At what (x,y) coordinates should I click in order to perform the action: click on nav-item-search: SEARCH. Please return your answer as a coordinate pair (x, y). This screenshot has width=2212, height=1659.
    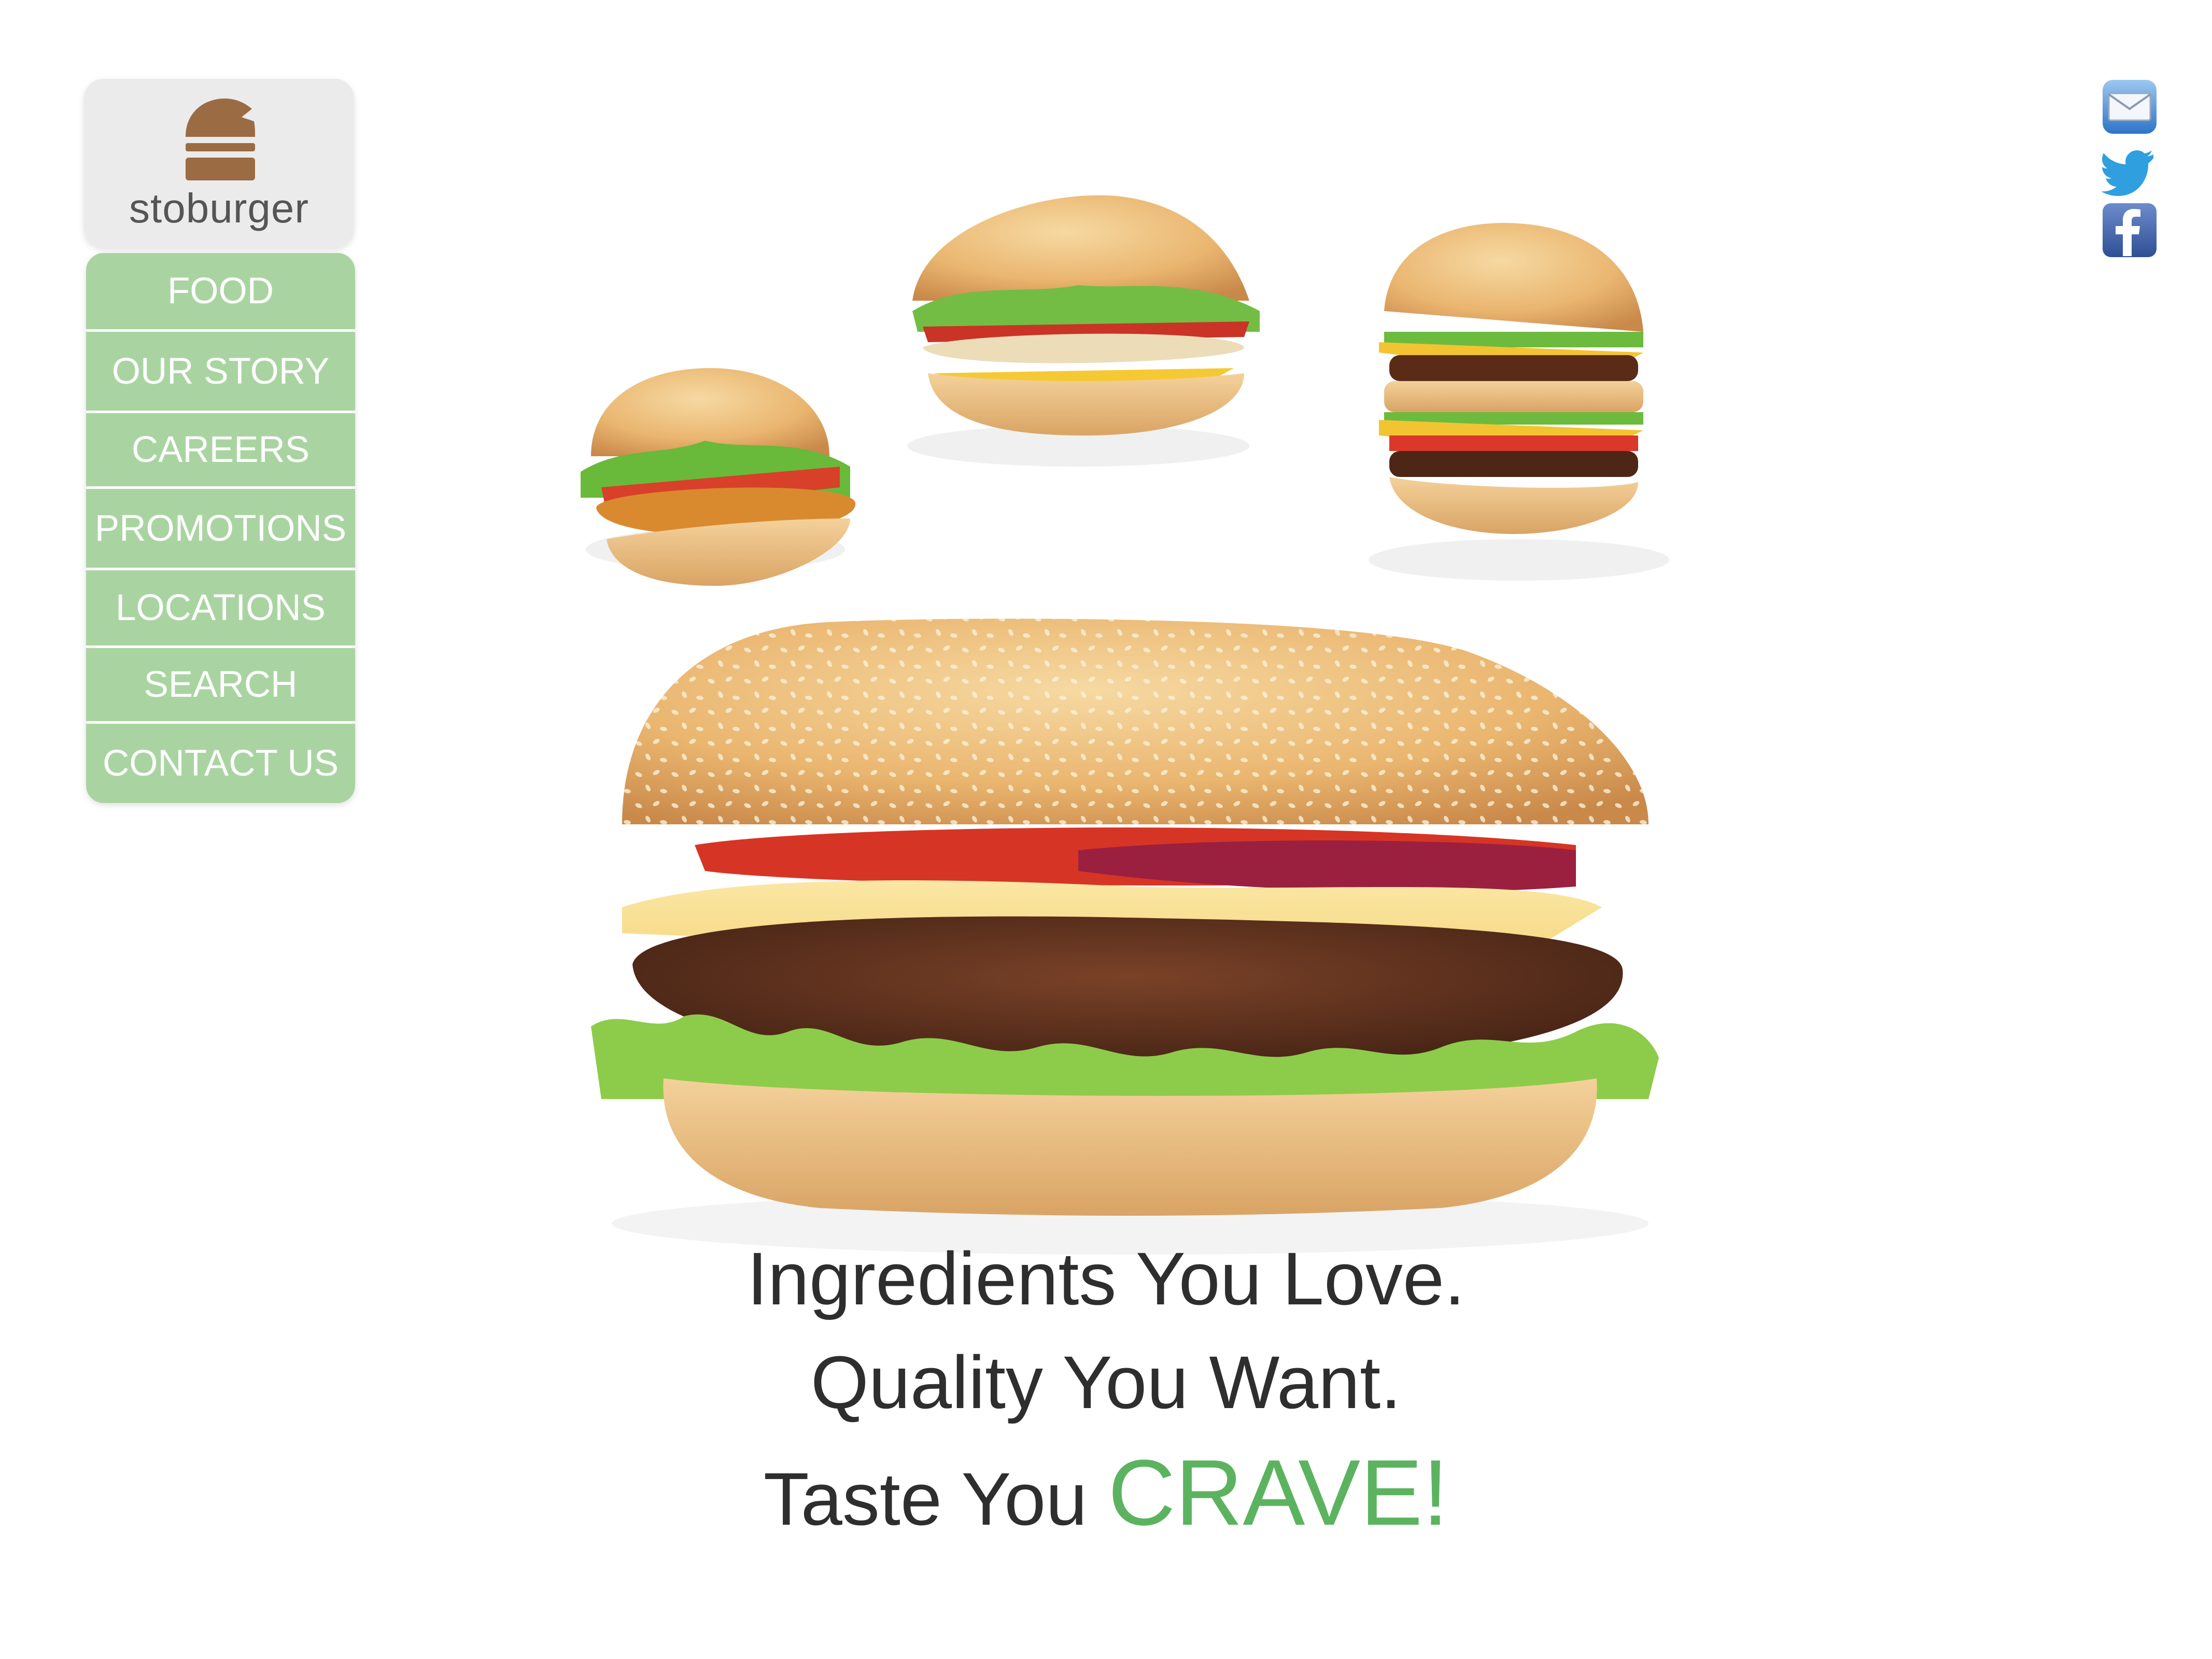
    Looking at the image, I should click on (220, 686).